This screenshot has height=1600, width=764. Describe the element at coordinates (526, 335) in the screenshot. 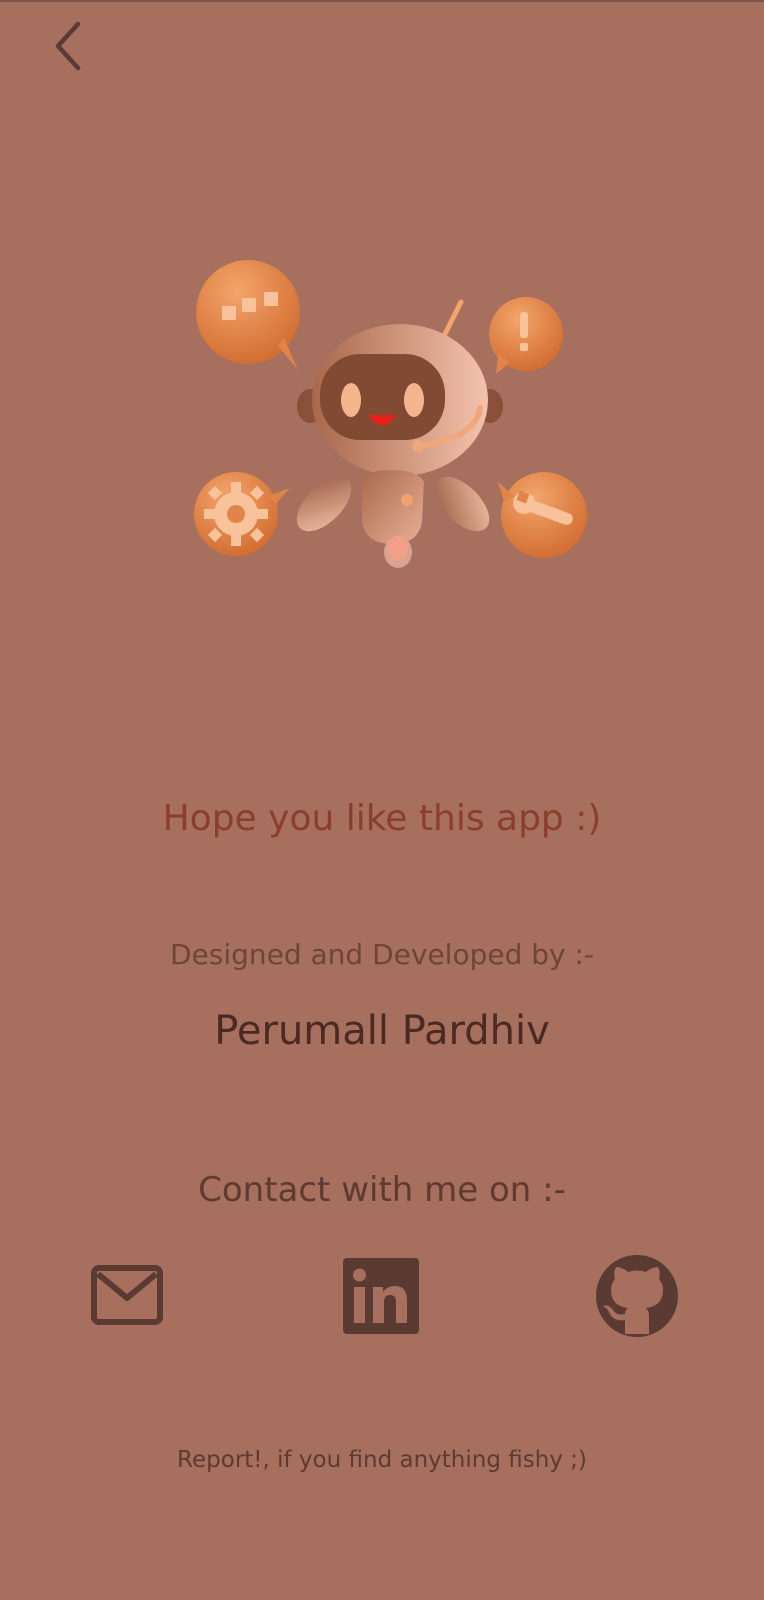

I see `alert-bubble-icon` at that location.